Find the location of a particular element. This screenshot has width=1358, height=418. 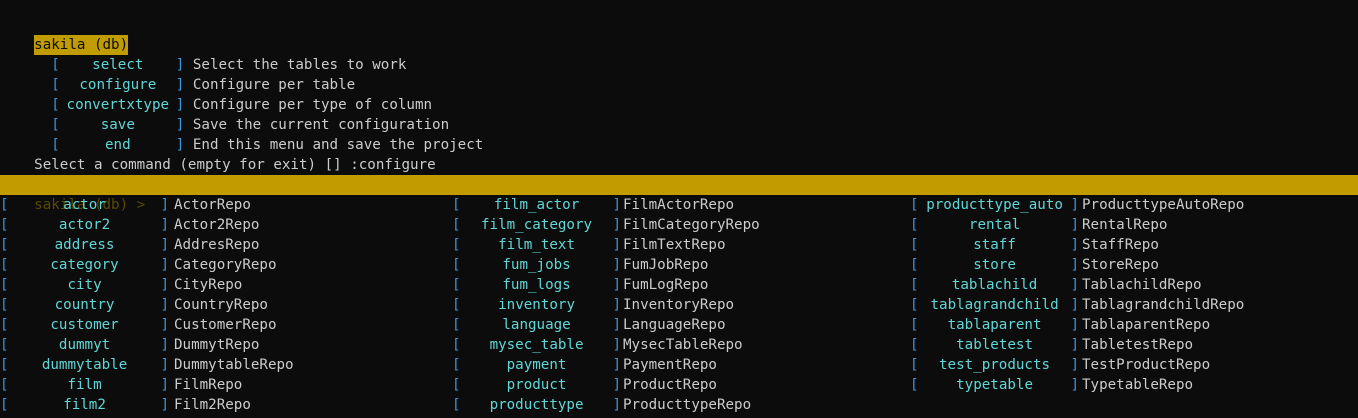

table-item: [tablaparent] is located at coordinates (994, 325).